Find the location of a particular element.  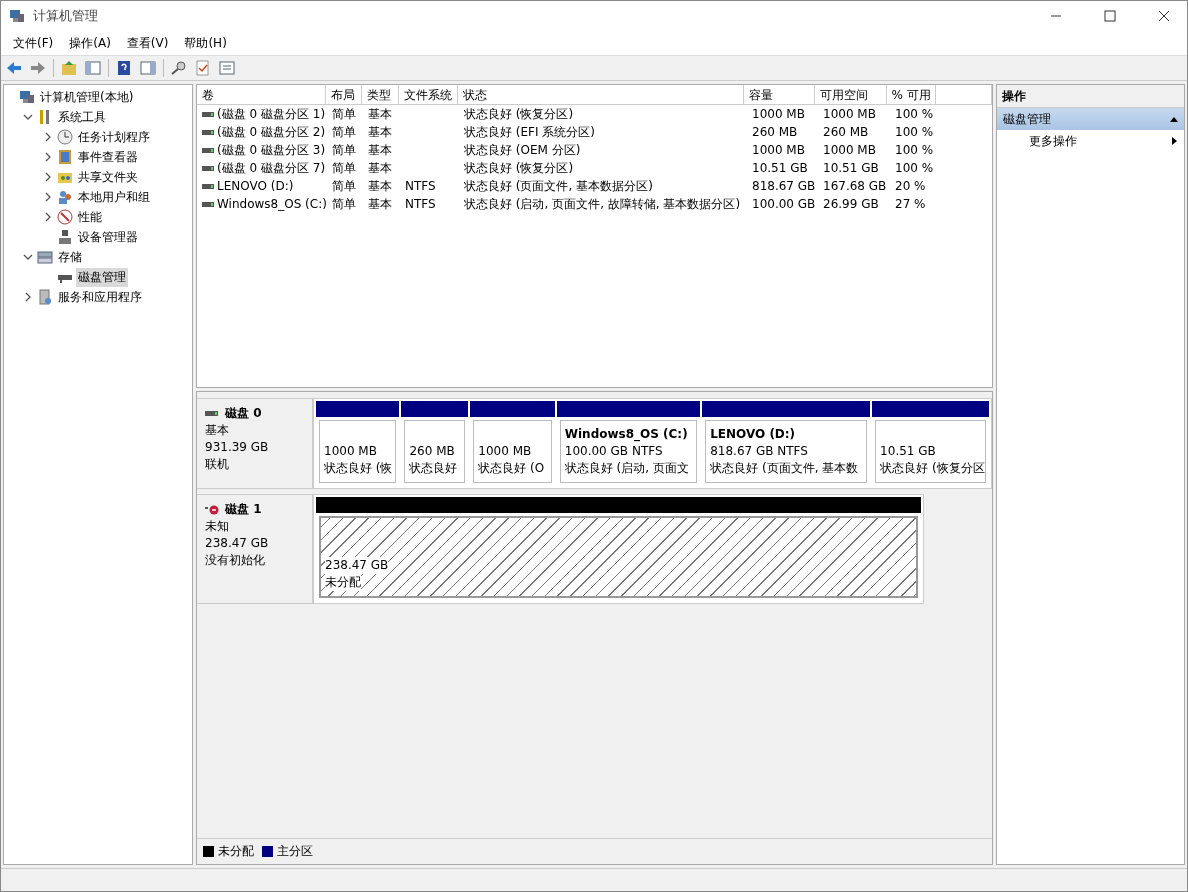

partition-title: LENOVO (D:) is located at coordinates (753, 434).